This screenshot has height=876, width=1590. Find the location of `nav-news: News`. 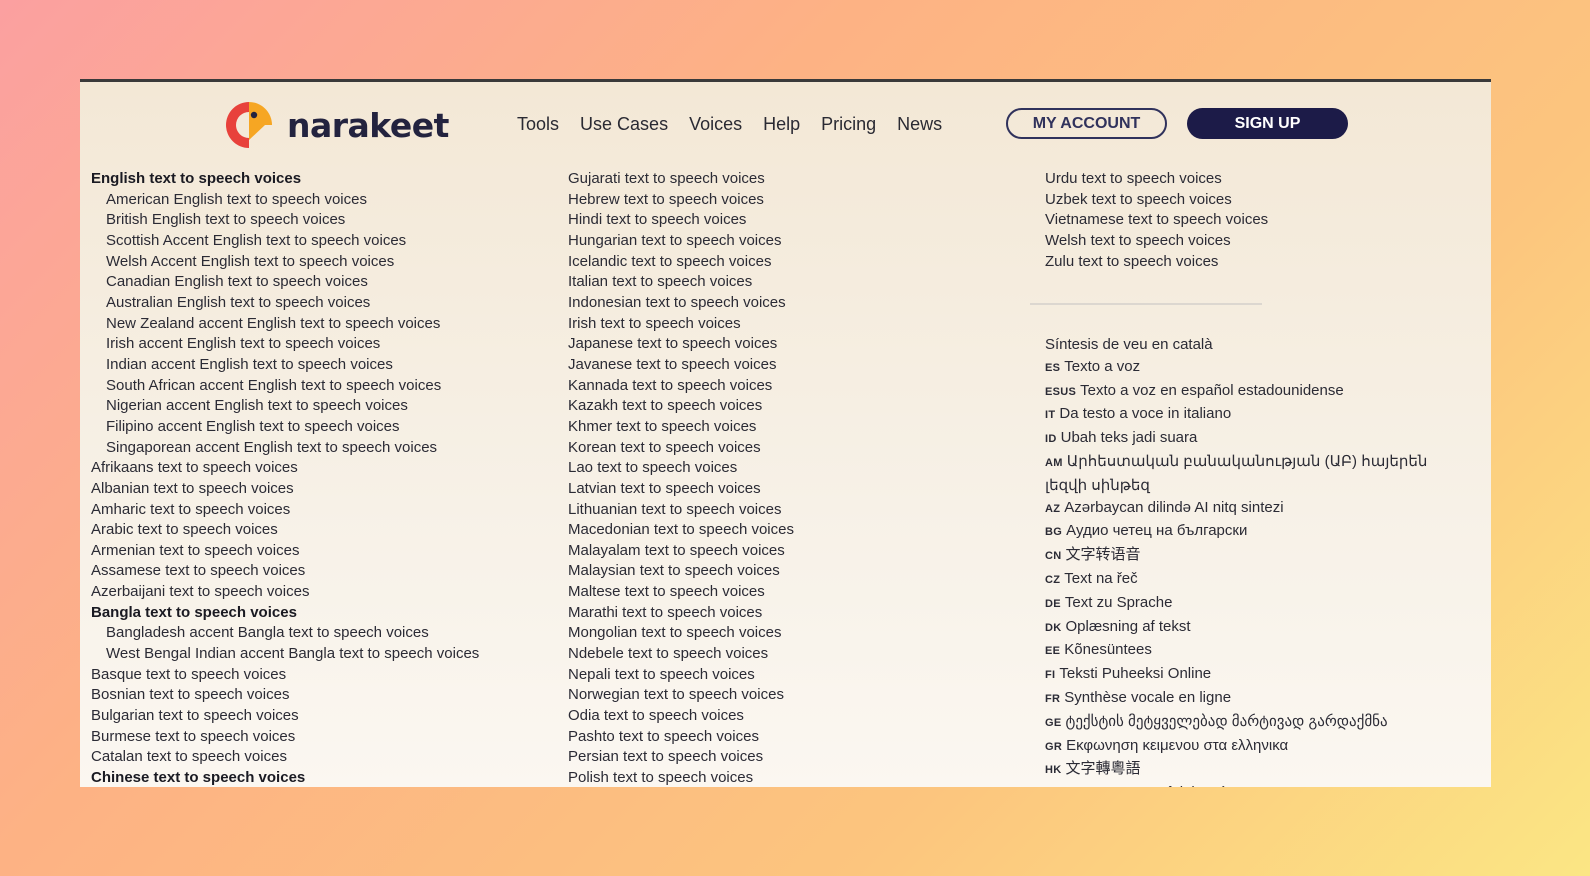

nav-news: News is located at coordinates (919, 124).